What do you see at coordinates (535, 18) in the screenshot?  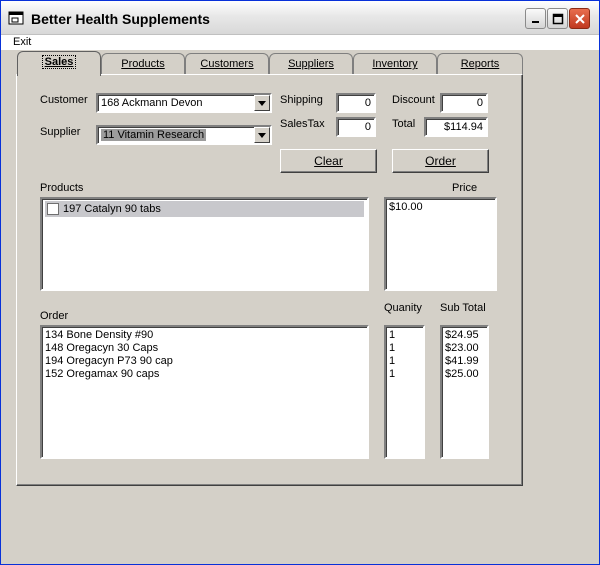 I see `minimize-button` at bounding box center [535, 18].